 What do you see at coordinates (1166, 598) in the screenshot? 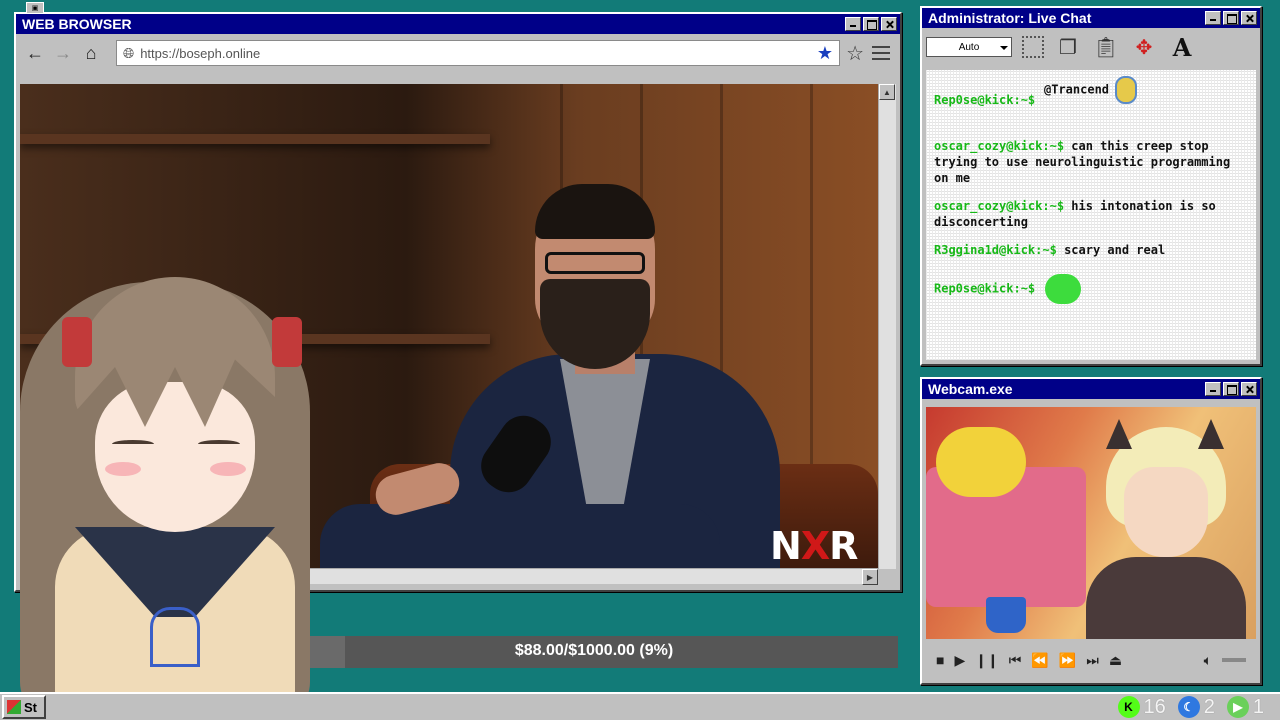
I see `cam-avatar-sweater` at bounding box center [1166, 598].